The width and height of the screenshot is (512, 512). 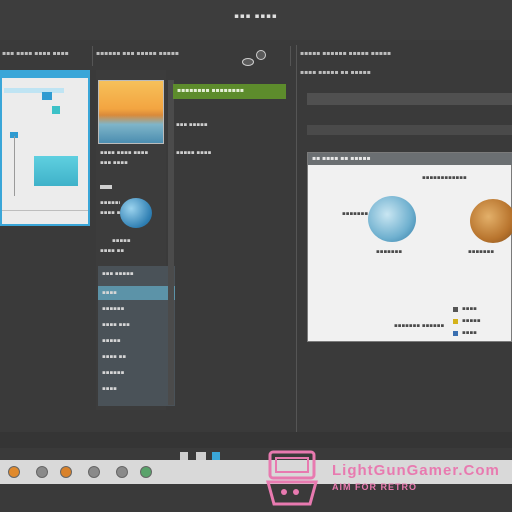 I want to click on blue-sphere, so click(x=392, y=219).